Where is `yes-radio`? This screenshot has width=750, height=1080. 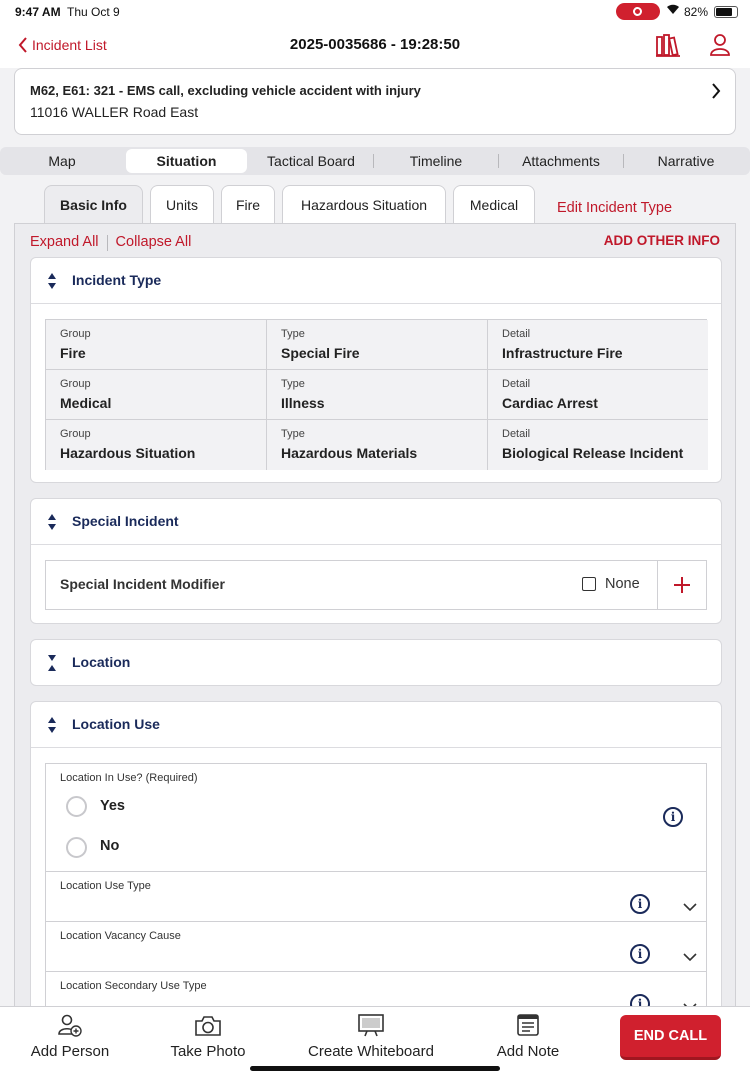
yes-radio is located at coordinates (76, 806).